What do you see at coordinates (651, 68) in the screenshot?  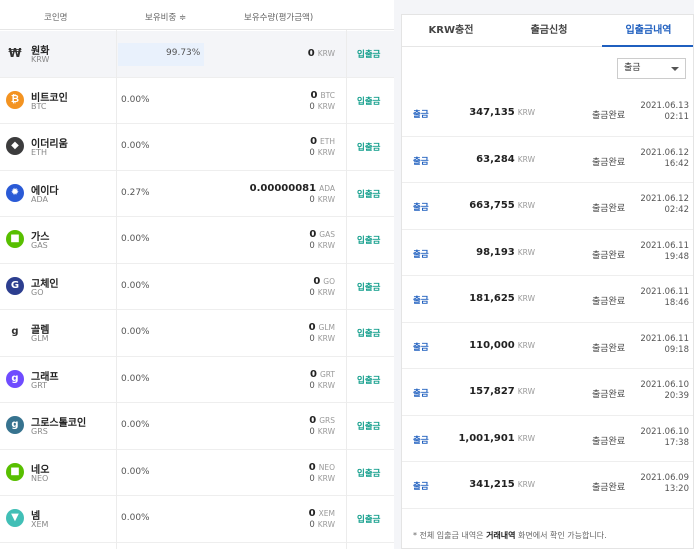 I see `history-filter-select: 출금` at bounding box center [651, 68].